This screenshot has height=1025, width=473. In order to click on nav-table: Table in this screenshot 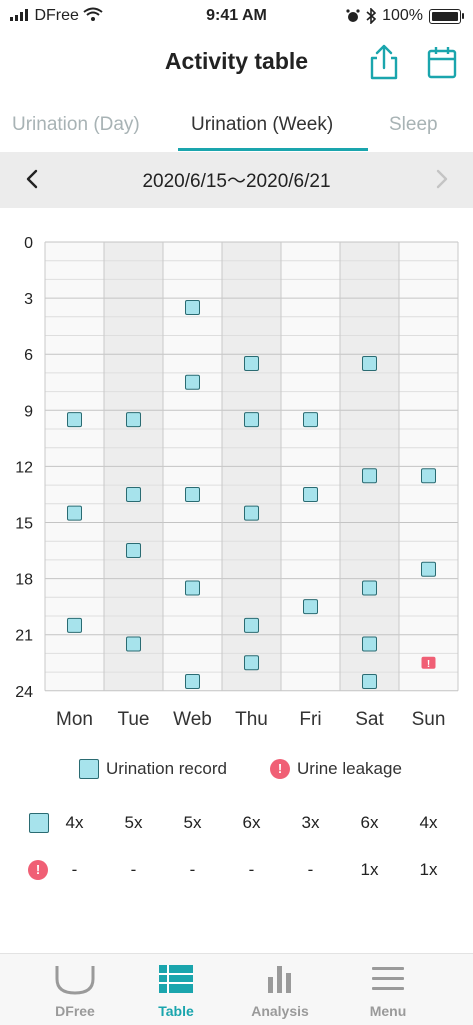, I will do `click(176, 989)`.